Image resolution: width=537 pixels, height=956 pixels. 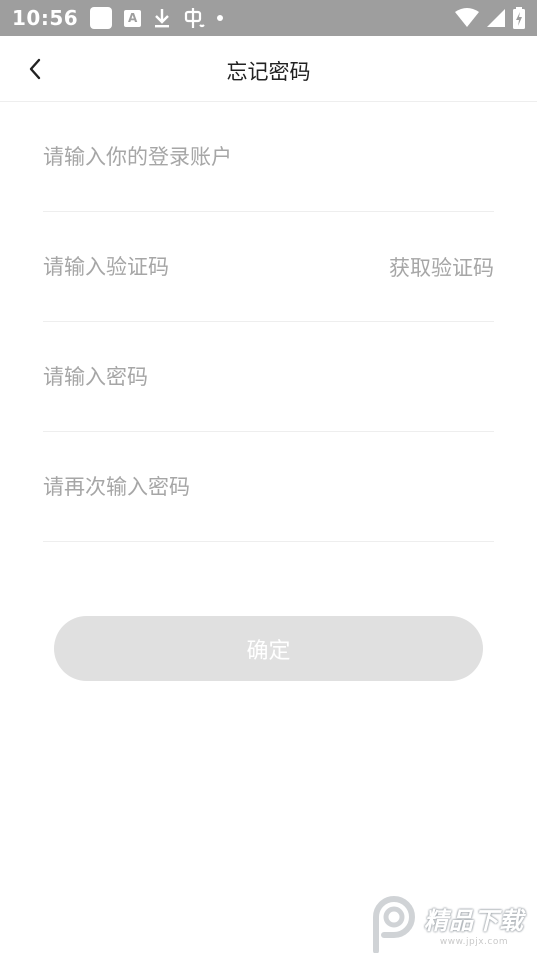 I want to click on signal-icon, so click(x=496, y=18).